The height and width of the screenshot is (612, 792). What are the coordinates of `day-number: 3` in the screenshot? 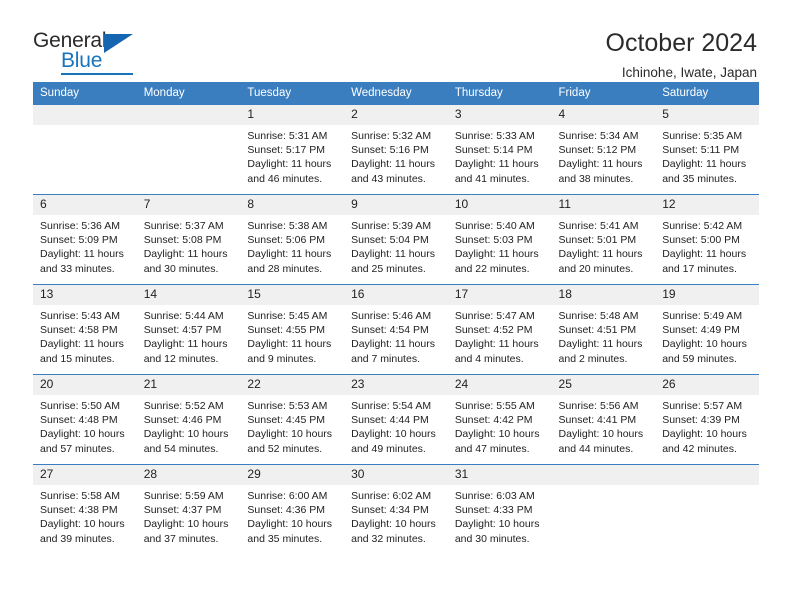 It's located at (499, 115).